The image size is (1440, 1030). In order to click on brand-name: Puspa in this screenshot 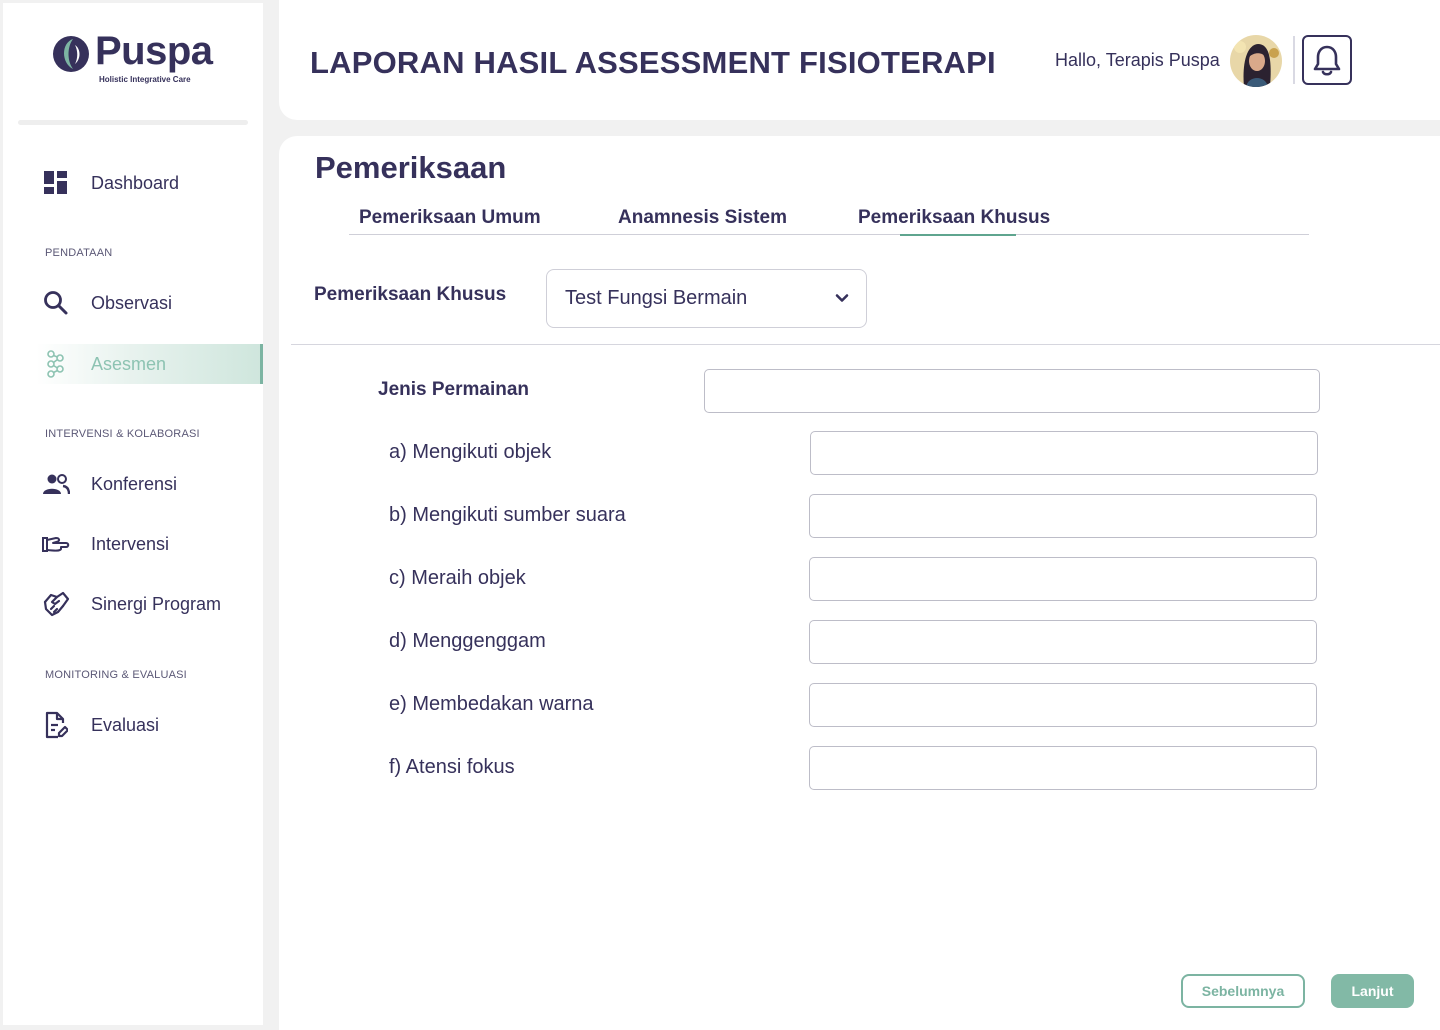, I will do `click(154, 51)`.